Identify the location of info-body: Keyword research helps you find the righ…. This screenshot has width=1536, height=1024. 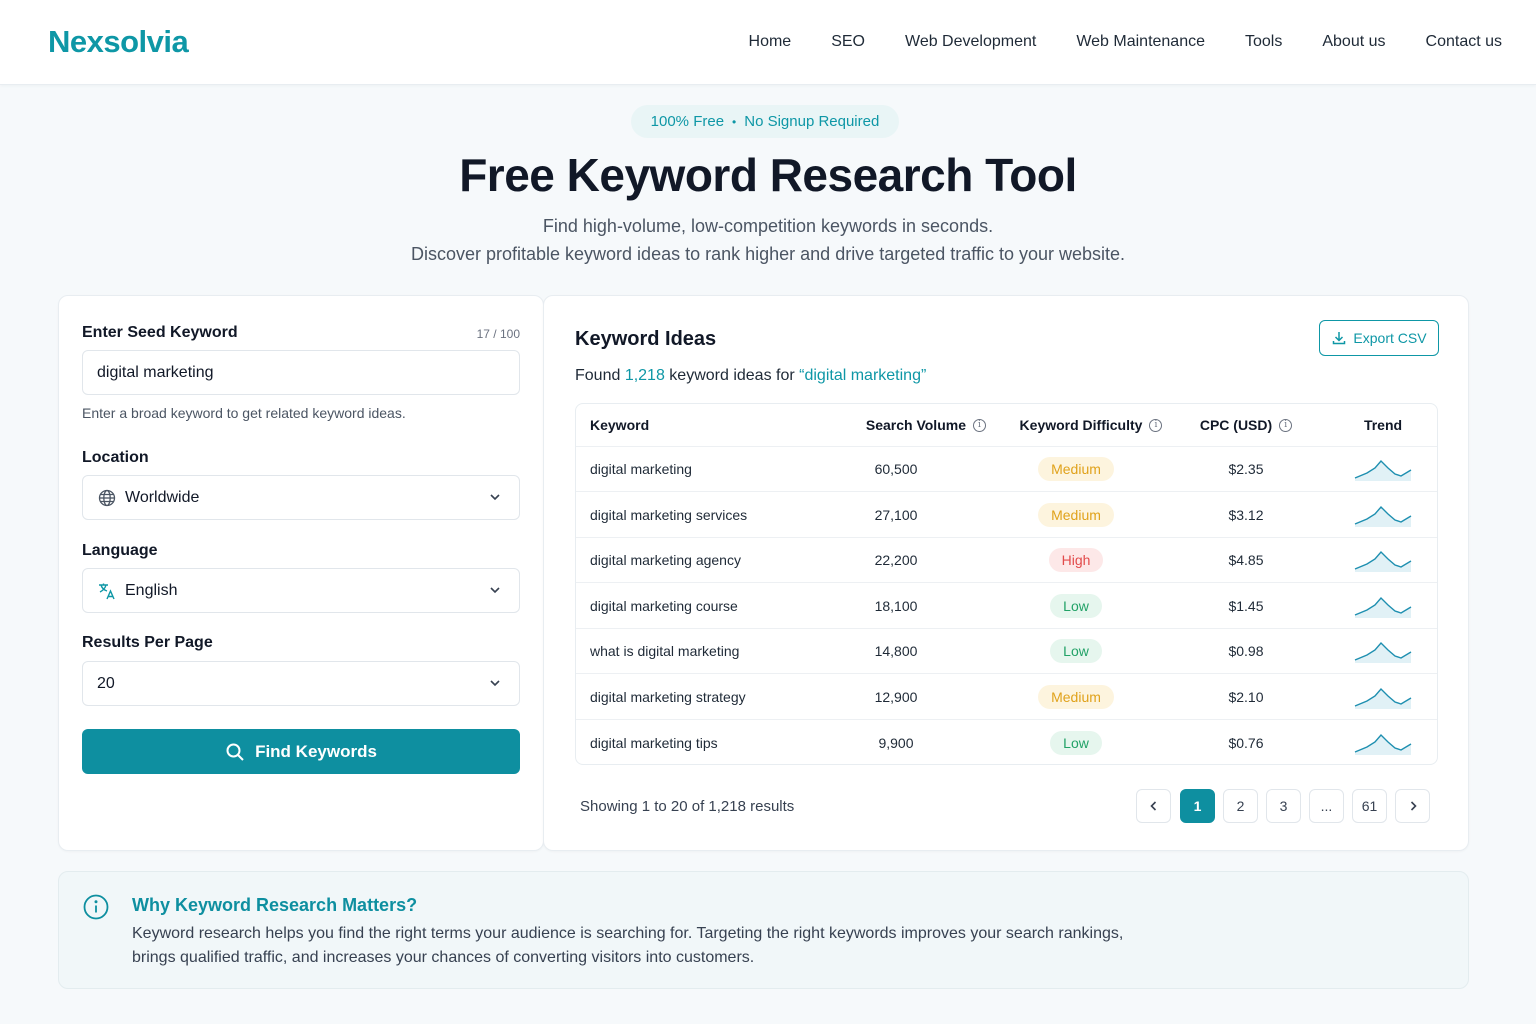
(628, 945).